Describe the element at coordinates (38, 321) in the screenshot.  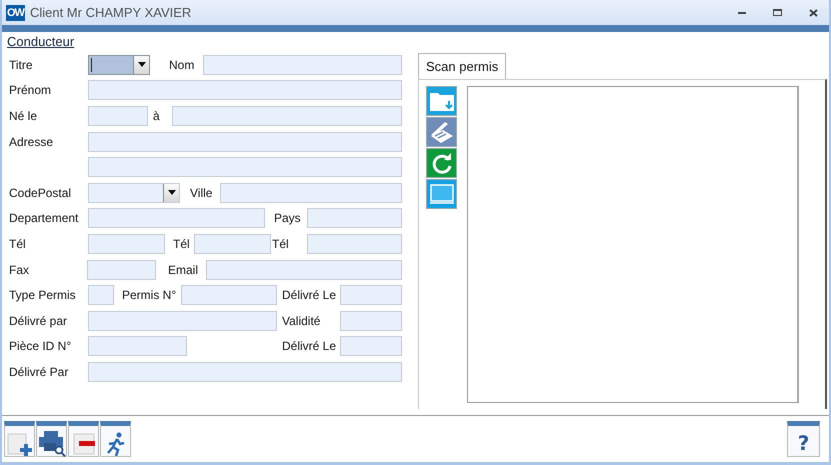
I see `field-label: Délivré par` at that location.